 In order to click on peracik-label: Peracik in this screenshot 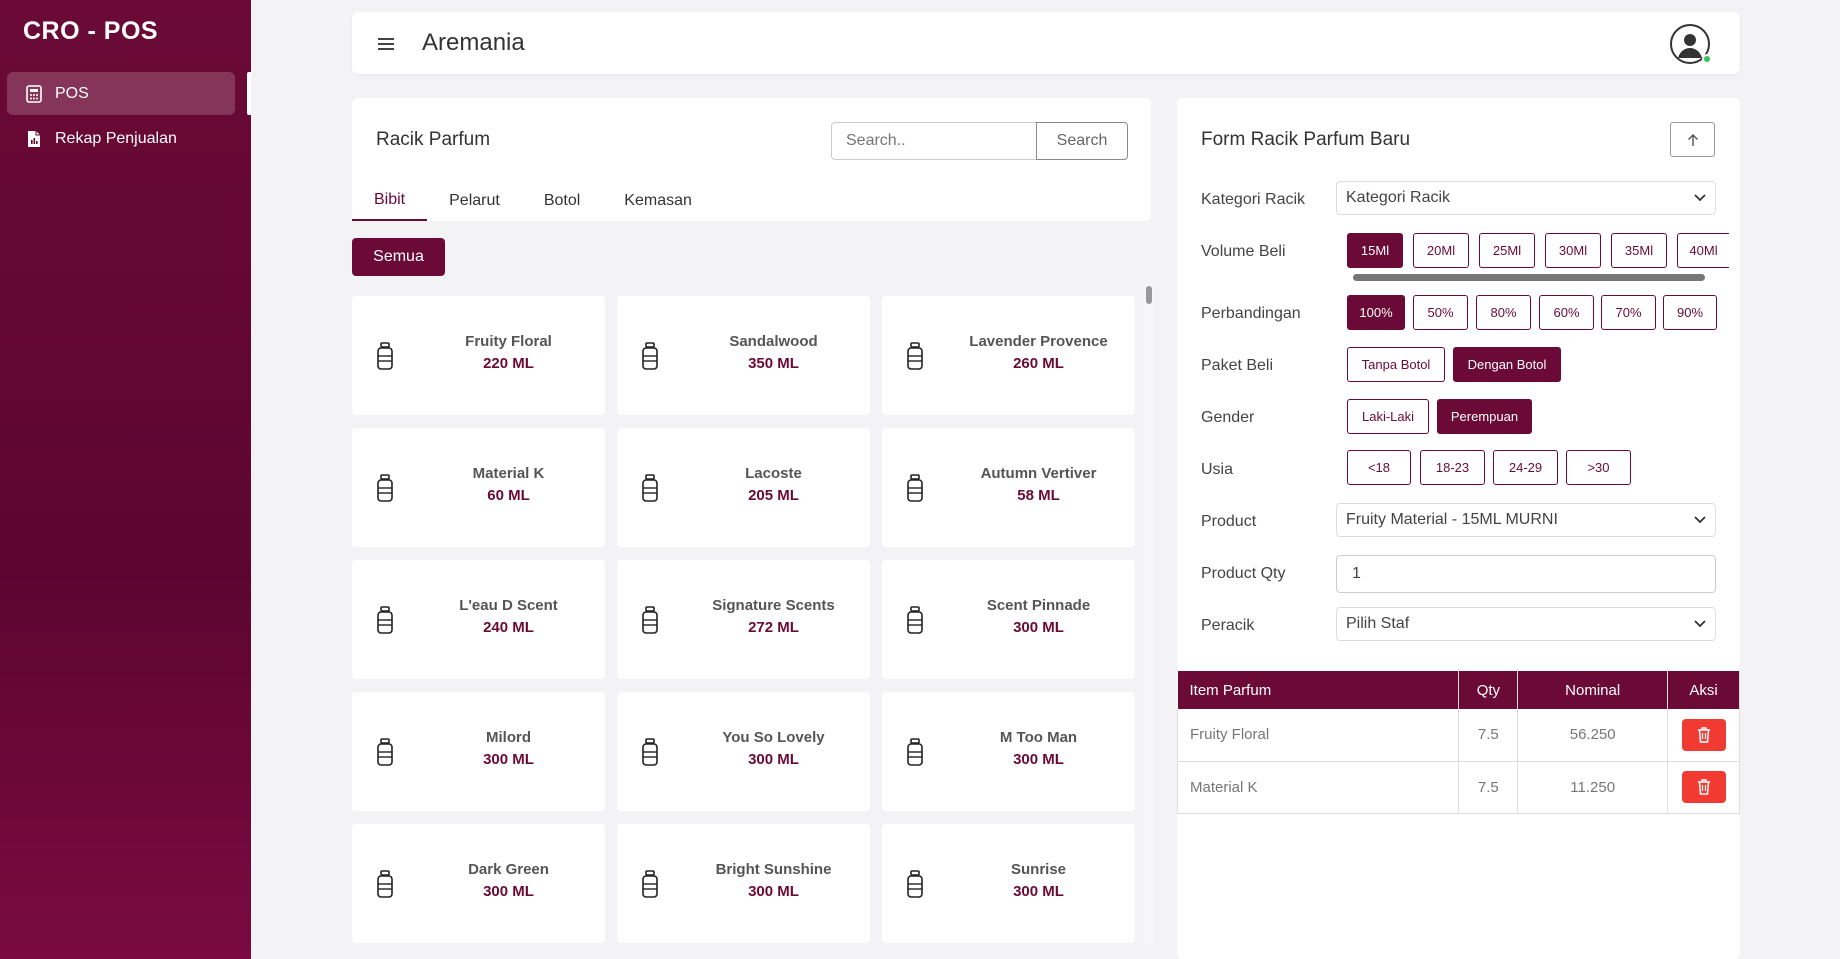, I will do `click(1228, 625)`.